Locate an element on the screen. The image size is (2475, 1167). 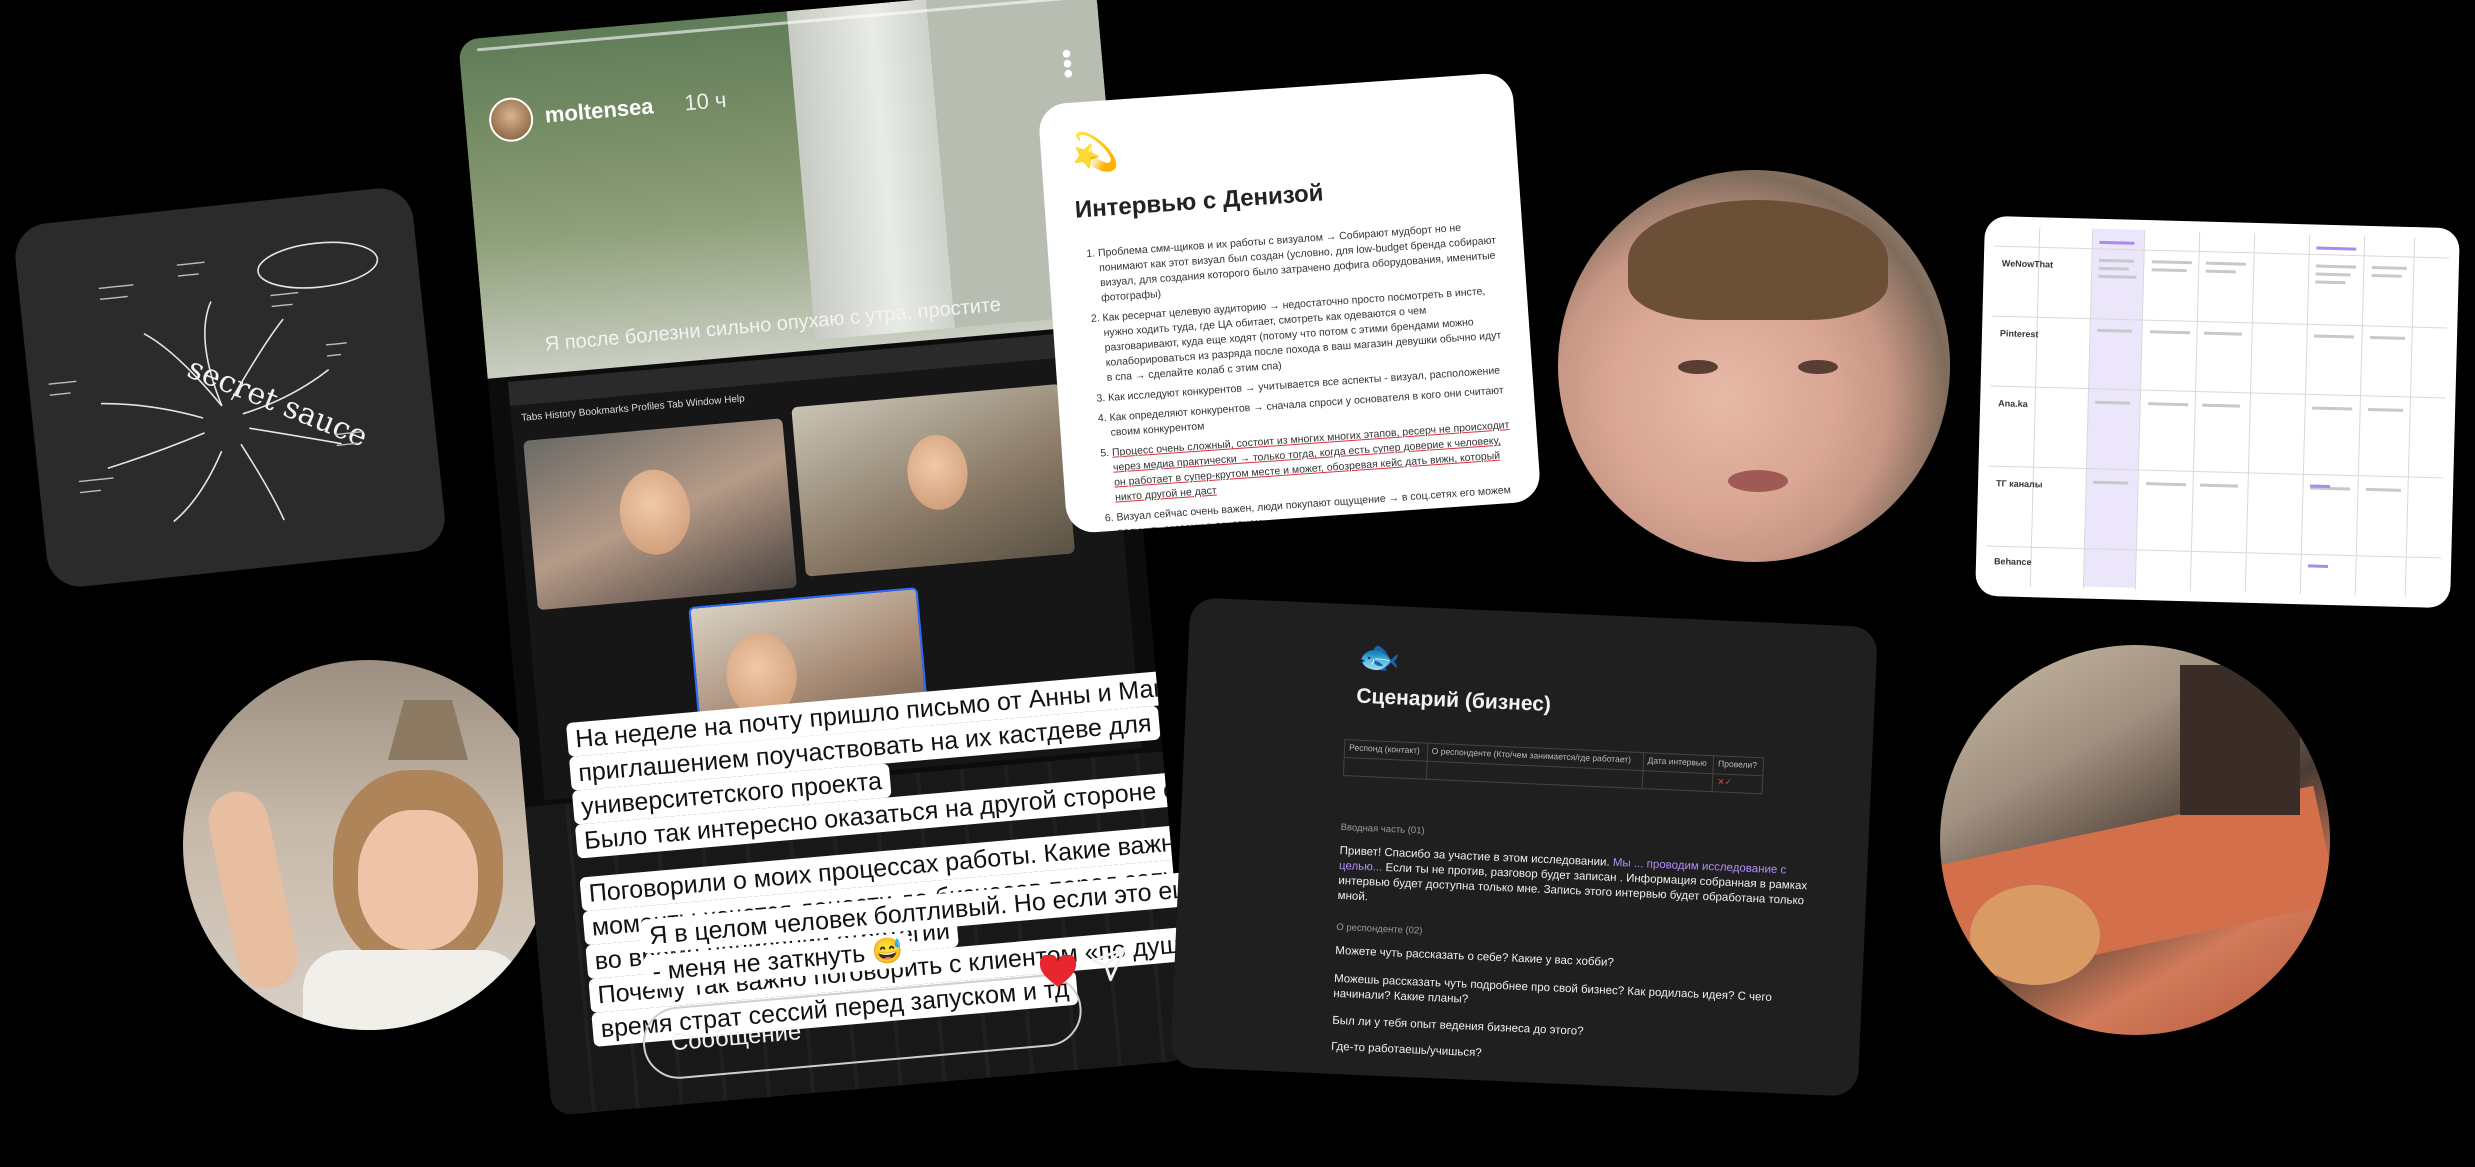
table-row-label: ТГ каналы is located at coordinates (2019, 484).